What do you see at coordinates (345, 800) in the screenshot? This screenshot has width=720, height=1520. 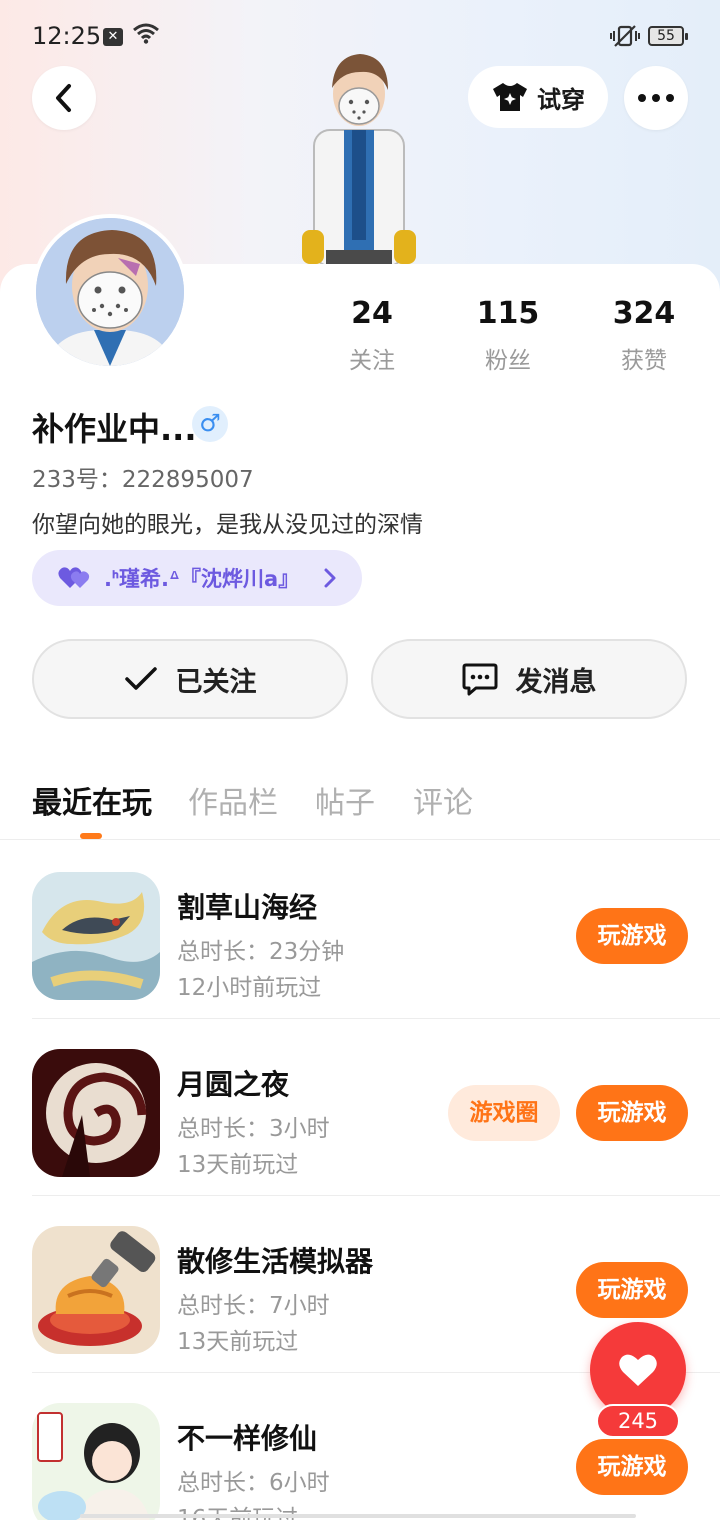 I see `tab-posts: 帖子` at bounding box center [345, 800].